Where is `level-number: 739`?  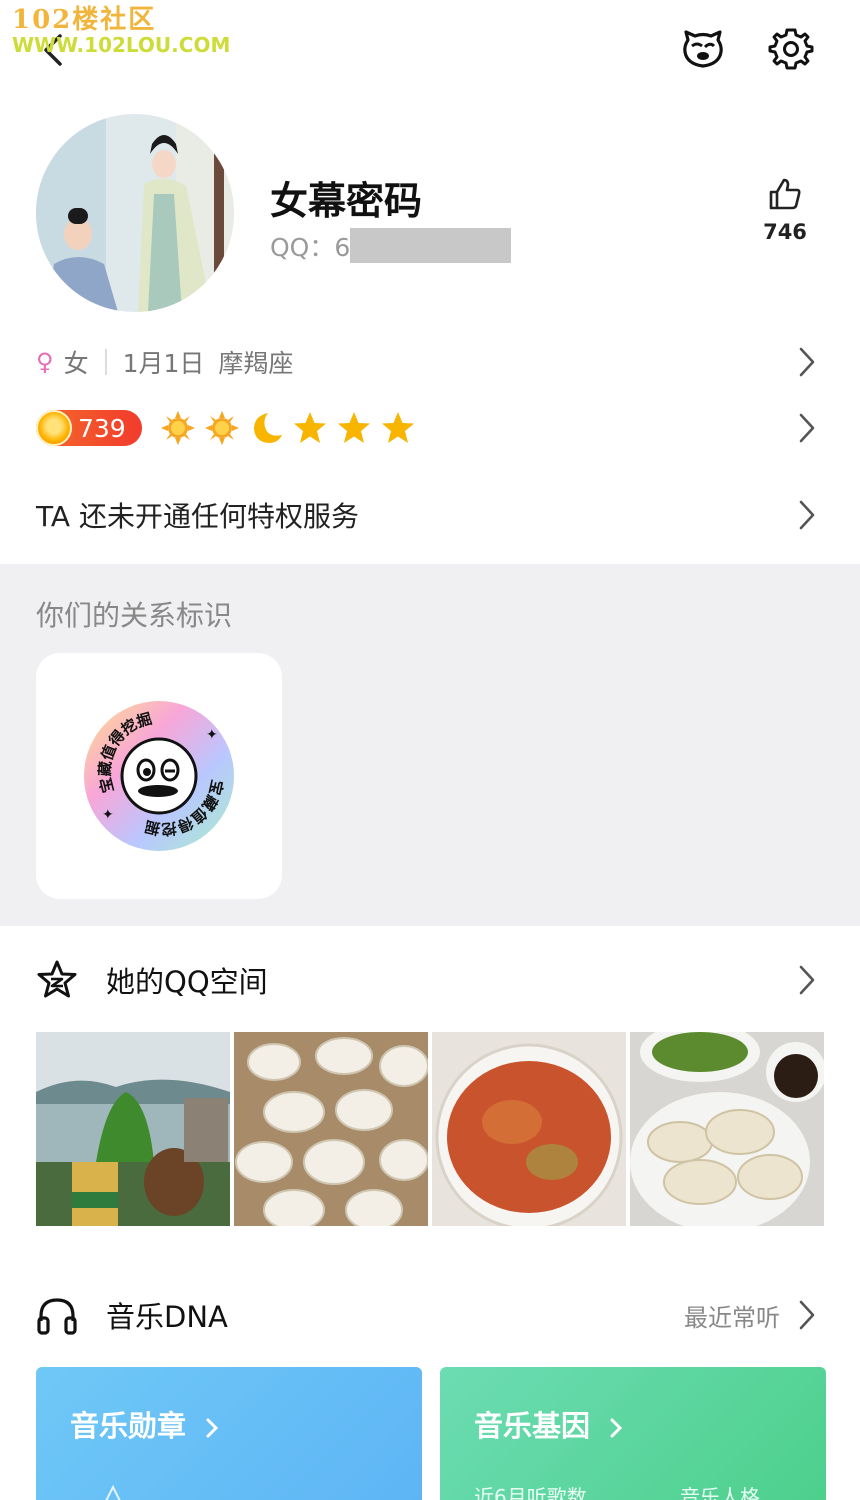
level-number: 739 is located at coordinates (102, 428).